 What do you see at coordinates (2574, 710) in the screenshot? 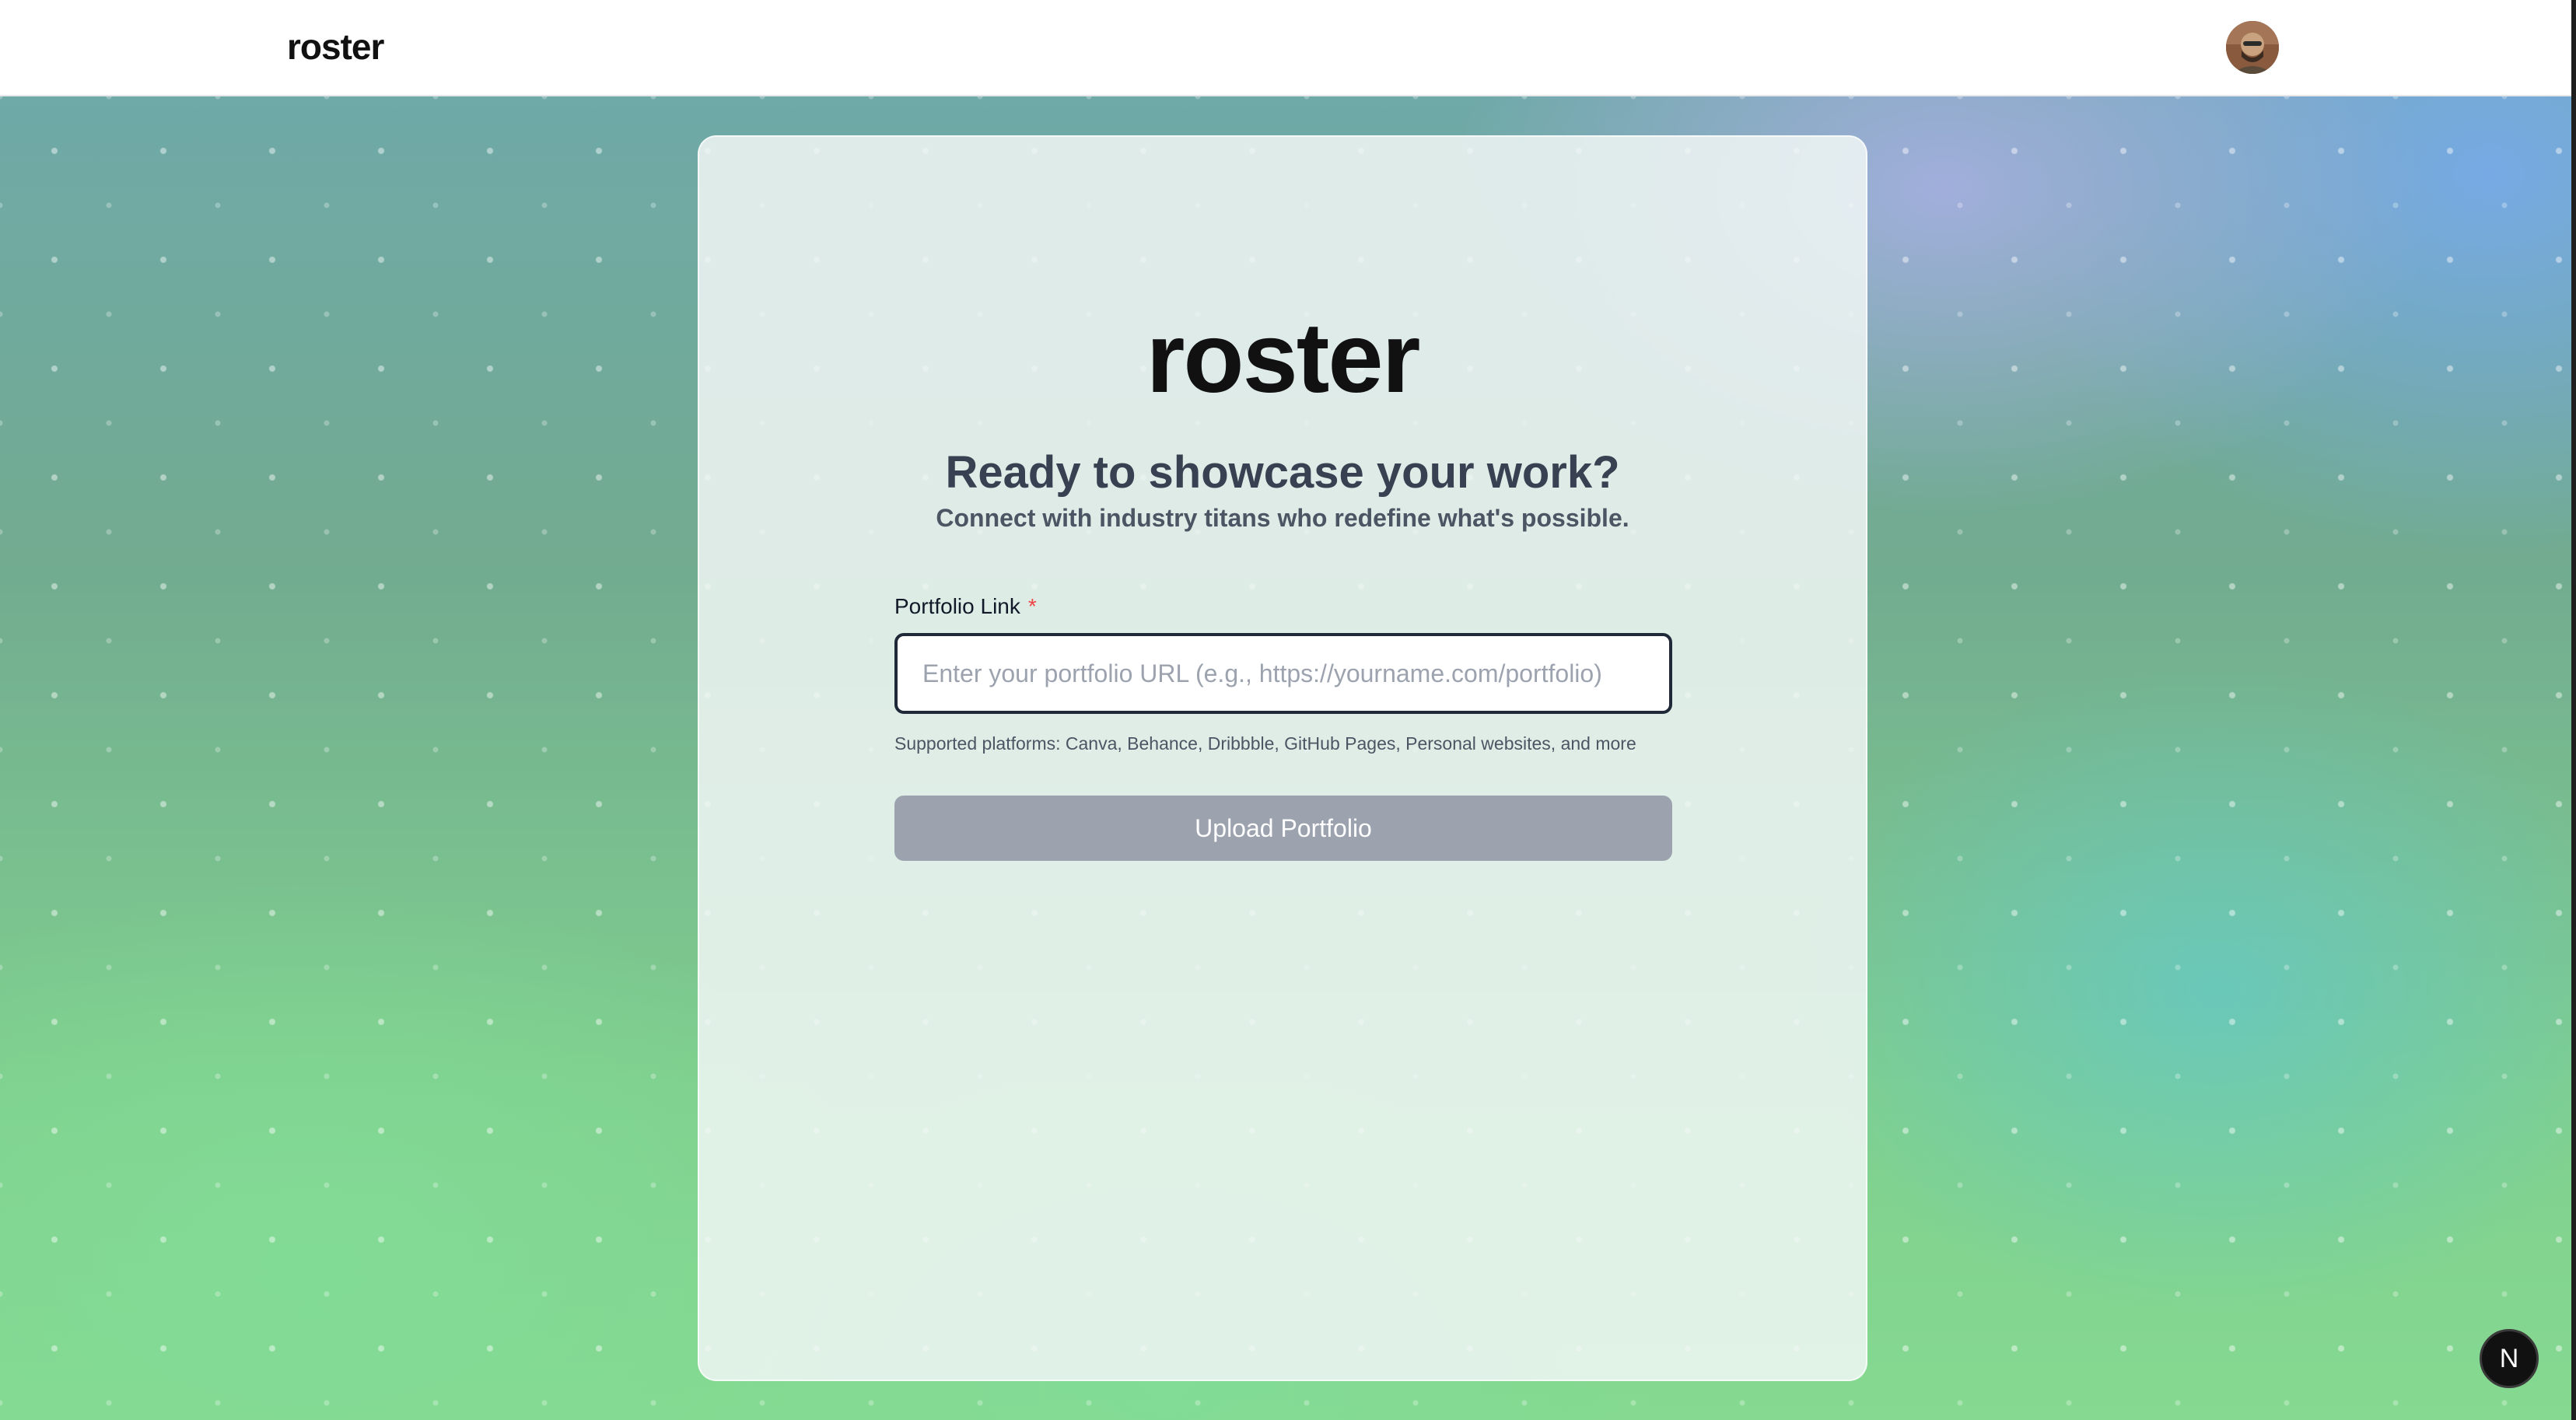
I see `window-edge` at bounding box center [2574, 710].